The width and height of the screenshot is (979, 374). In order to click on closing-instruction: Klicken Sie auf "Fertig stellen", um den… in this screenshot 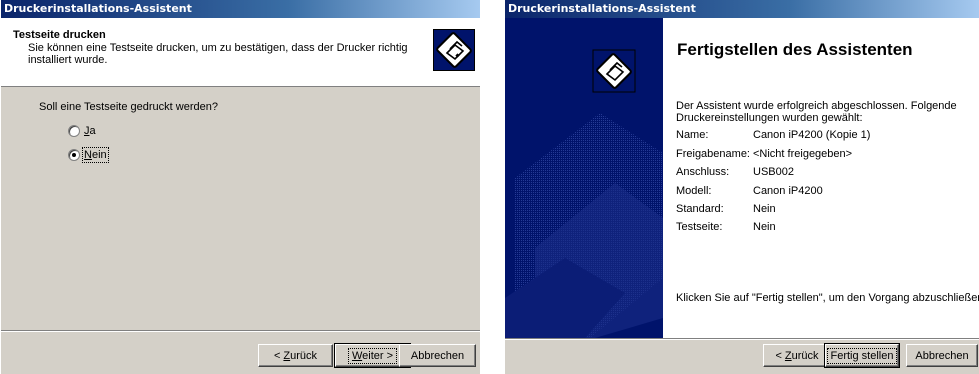, I will do `click(827, 298)`.